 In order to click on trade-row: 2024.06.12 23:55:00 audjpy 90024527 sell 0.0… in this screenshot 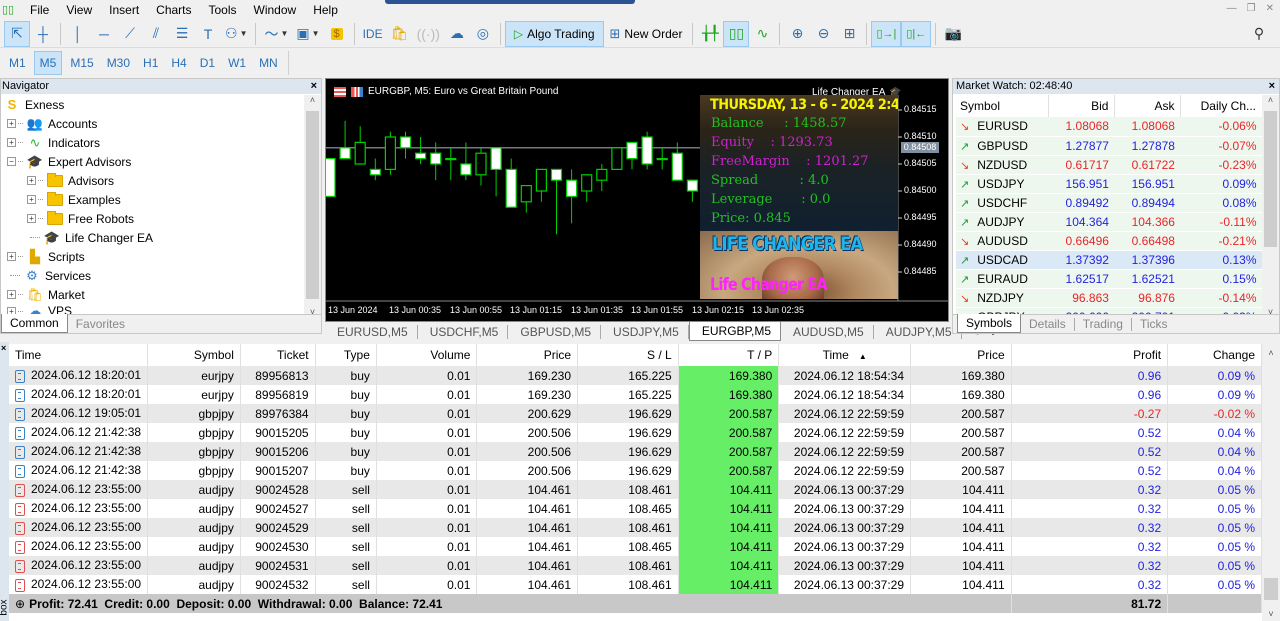, I will do `click(635, 508)`.